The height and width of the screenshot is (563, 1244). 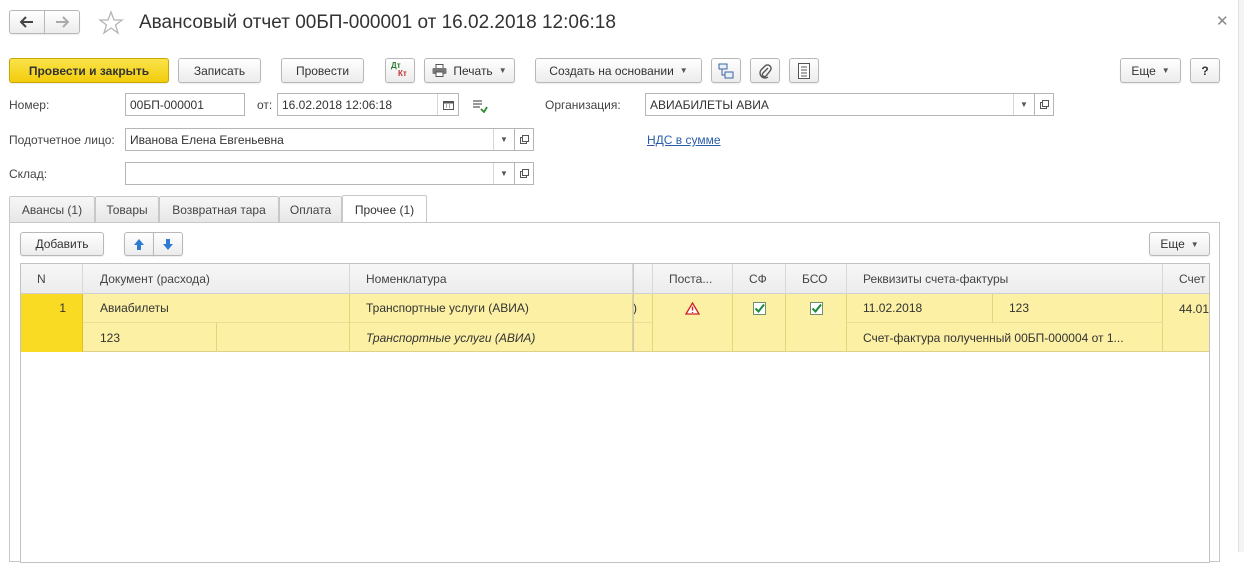 I want to click on header-sf: СФ, so click(x=759, y=279).